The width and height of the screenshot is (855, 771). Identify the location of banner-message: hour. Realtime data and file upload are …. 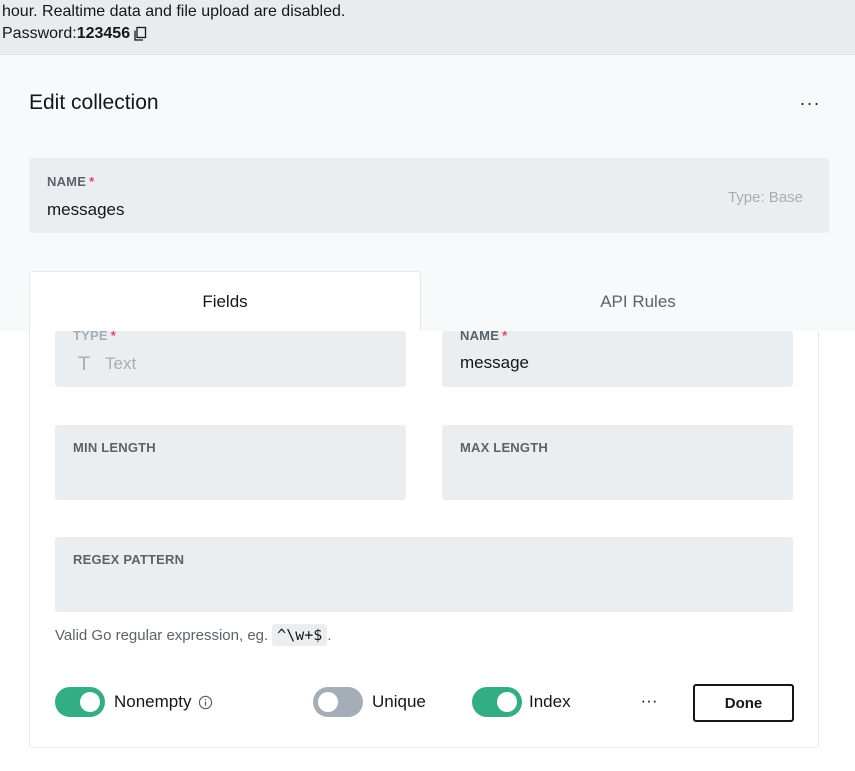
(174, 11).